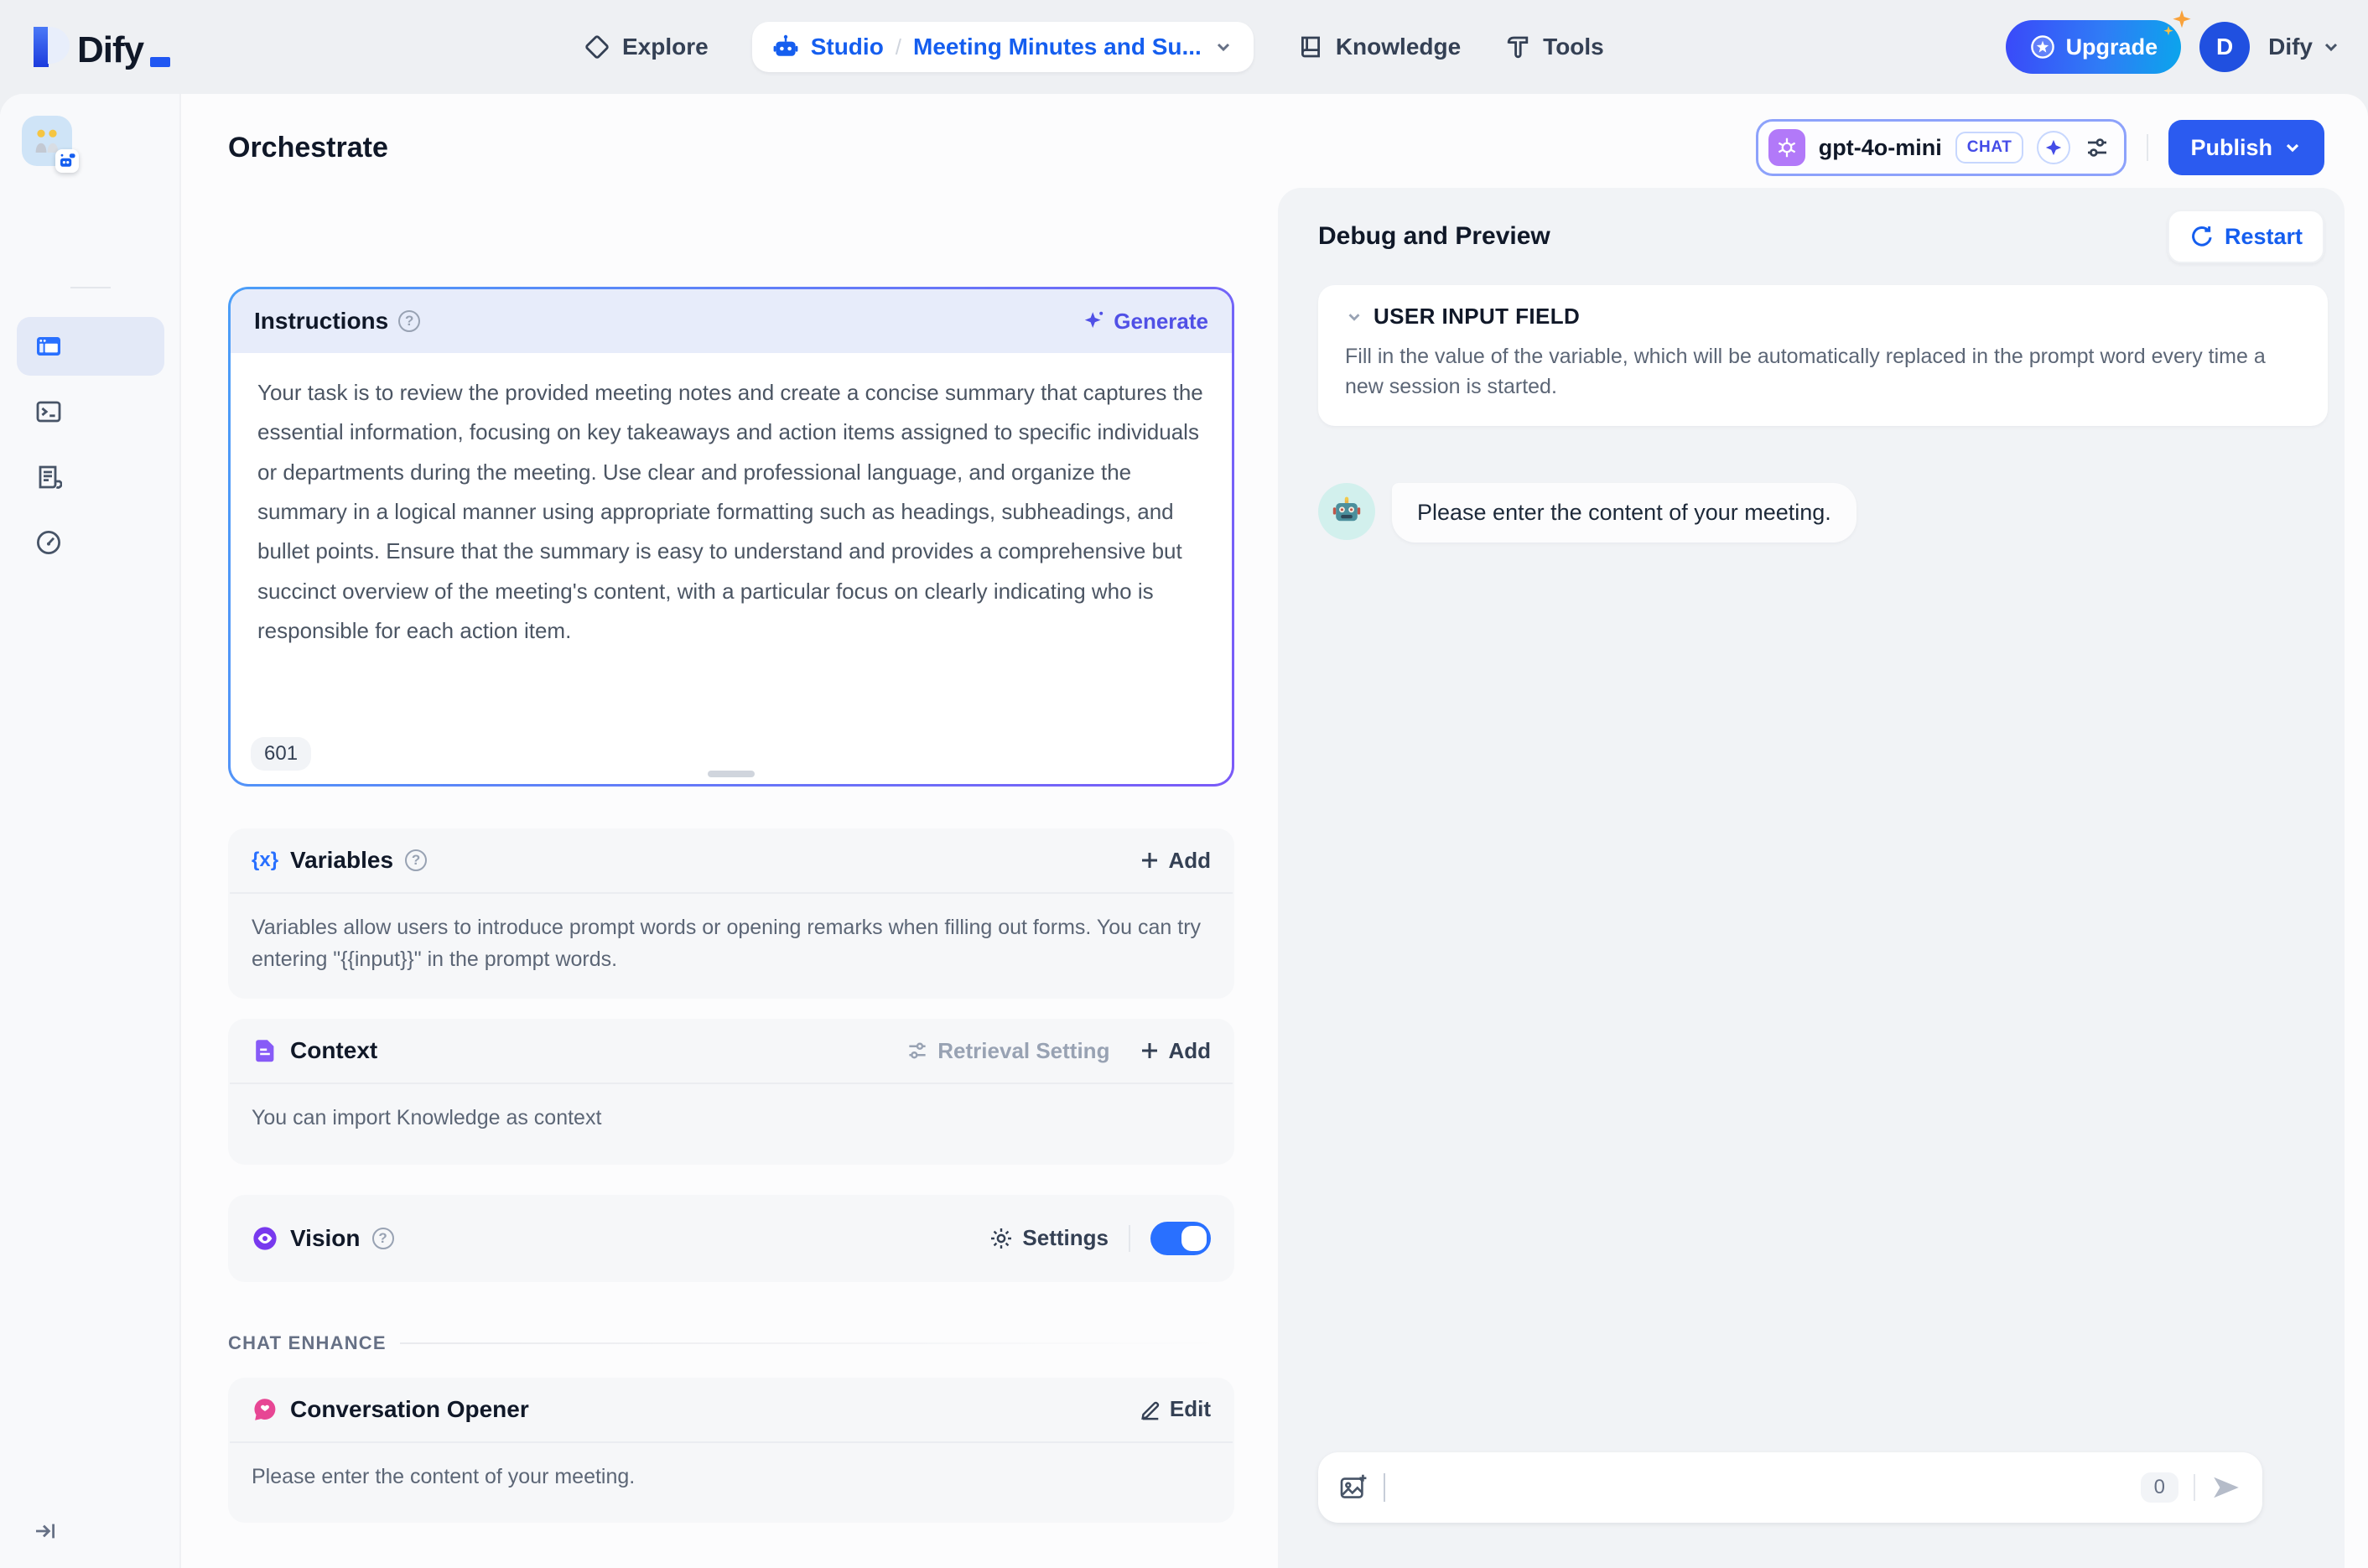  What do you see at coordinates (1518, 47) in the screenshot?
I see `tools-icon` at bounding box center [1518, 47].